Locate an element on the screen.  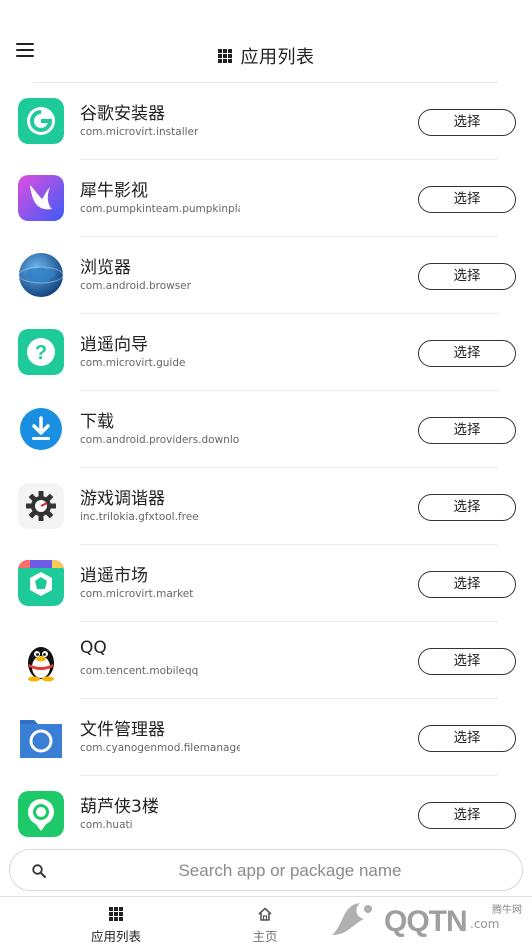
page-title: 应用列表 is located at coordinates (277, 57).